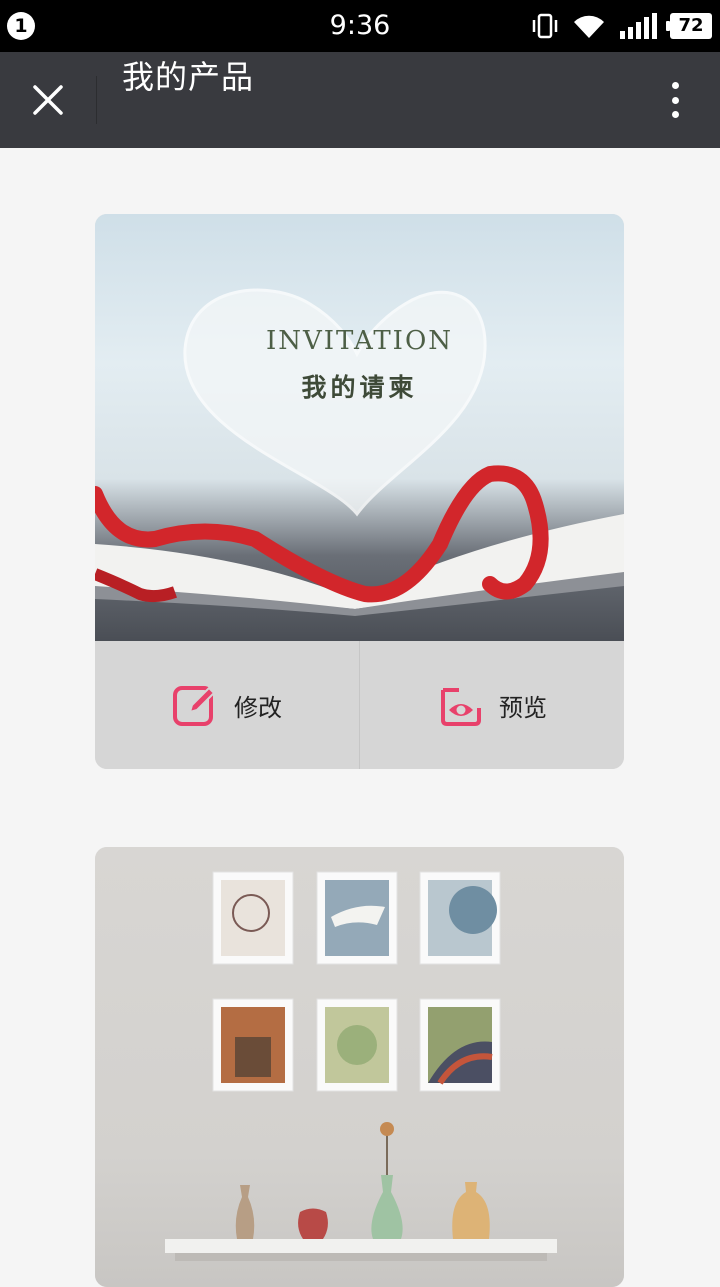  I want to click on title-divider, so click(96, 100).